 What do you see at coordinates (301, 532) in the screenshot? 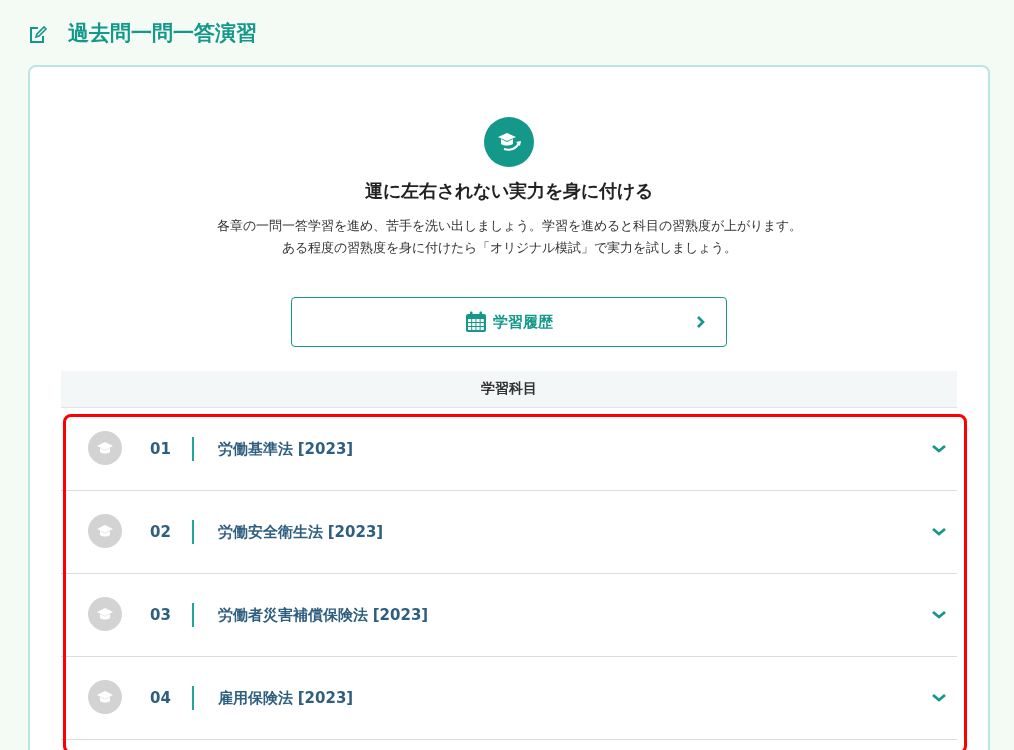
I see `subject-name: 労働安全衛生法 [2023]` at bounding box center [301, 532].